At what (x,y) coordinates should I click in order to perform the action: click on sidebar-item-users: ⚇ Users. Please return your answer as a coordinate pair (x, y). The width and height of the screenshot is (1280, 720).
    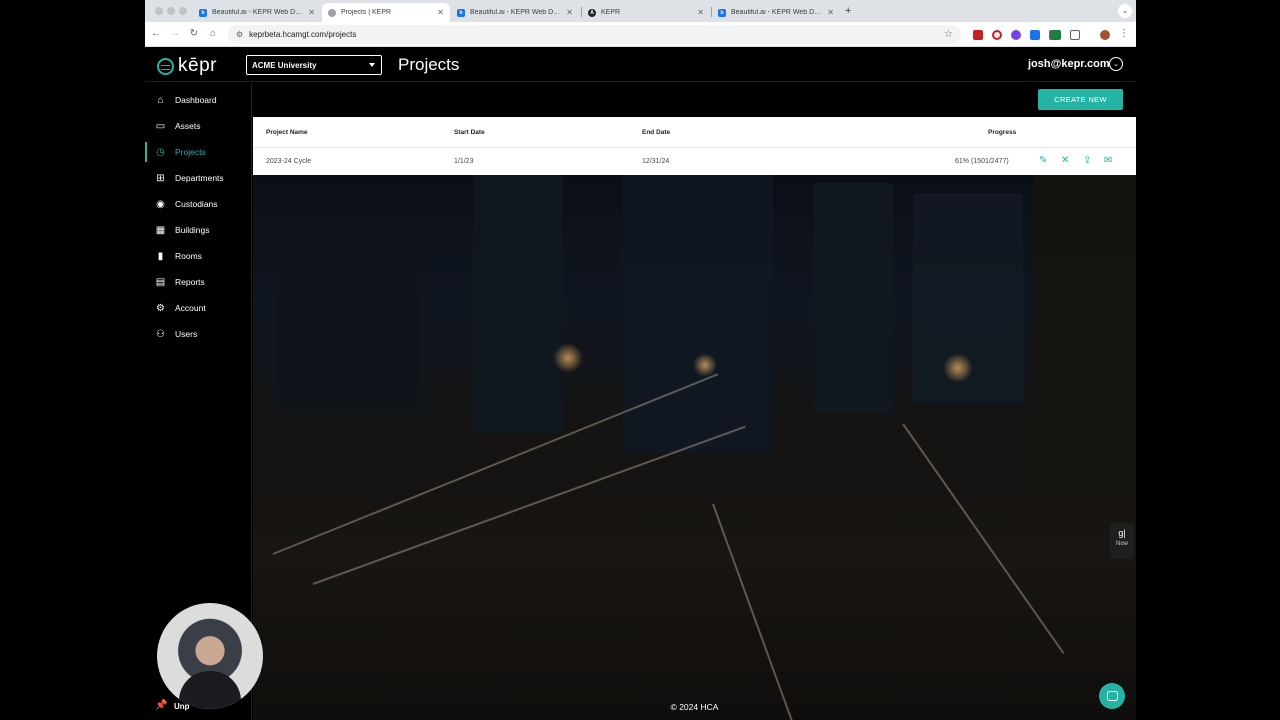
    Looking at the image, I should click on (198, 334).